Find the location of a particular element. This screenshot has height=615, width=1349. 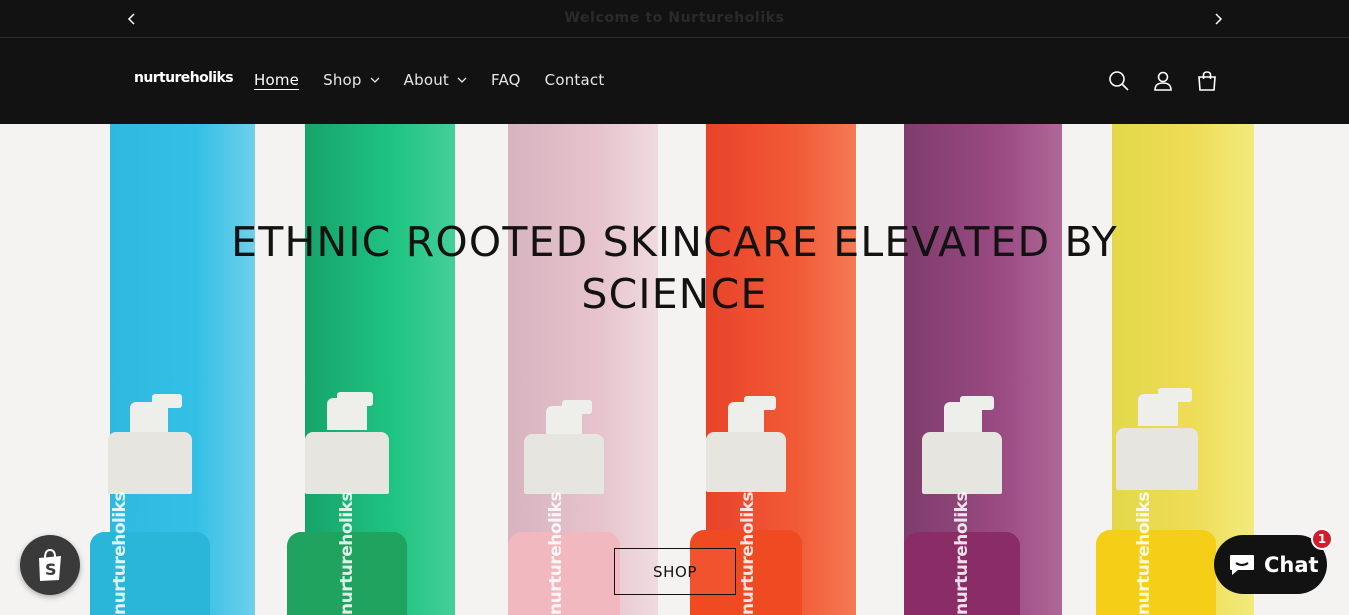

account-button is located at coordinates (1163, 81).